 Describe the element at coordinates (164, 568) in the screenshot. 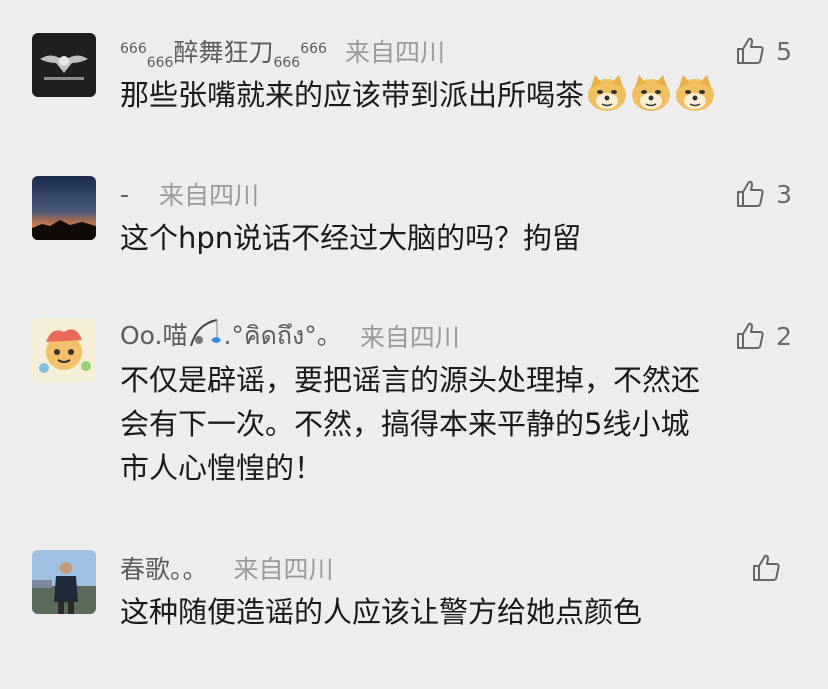

I see `username: 春歌。。` at that location.